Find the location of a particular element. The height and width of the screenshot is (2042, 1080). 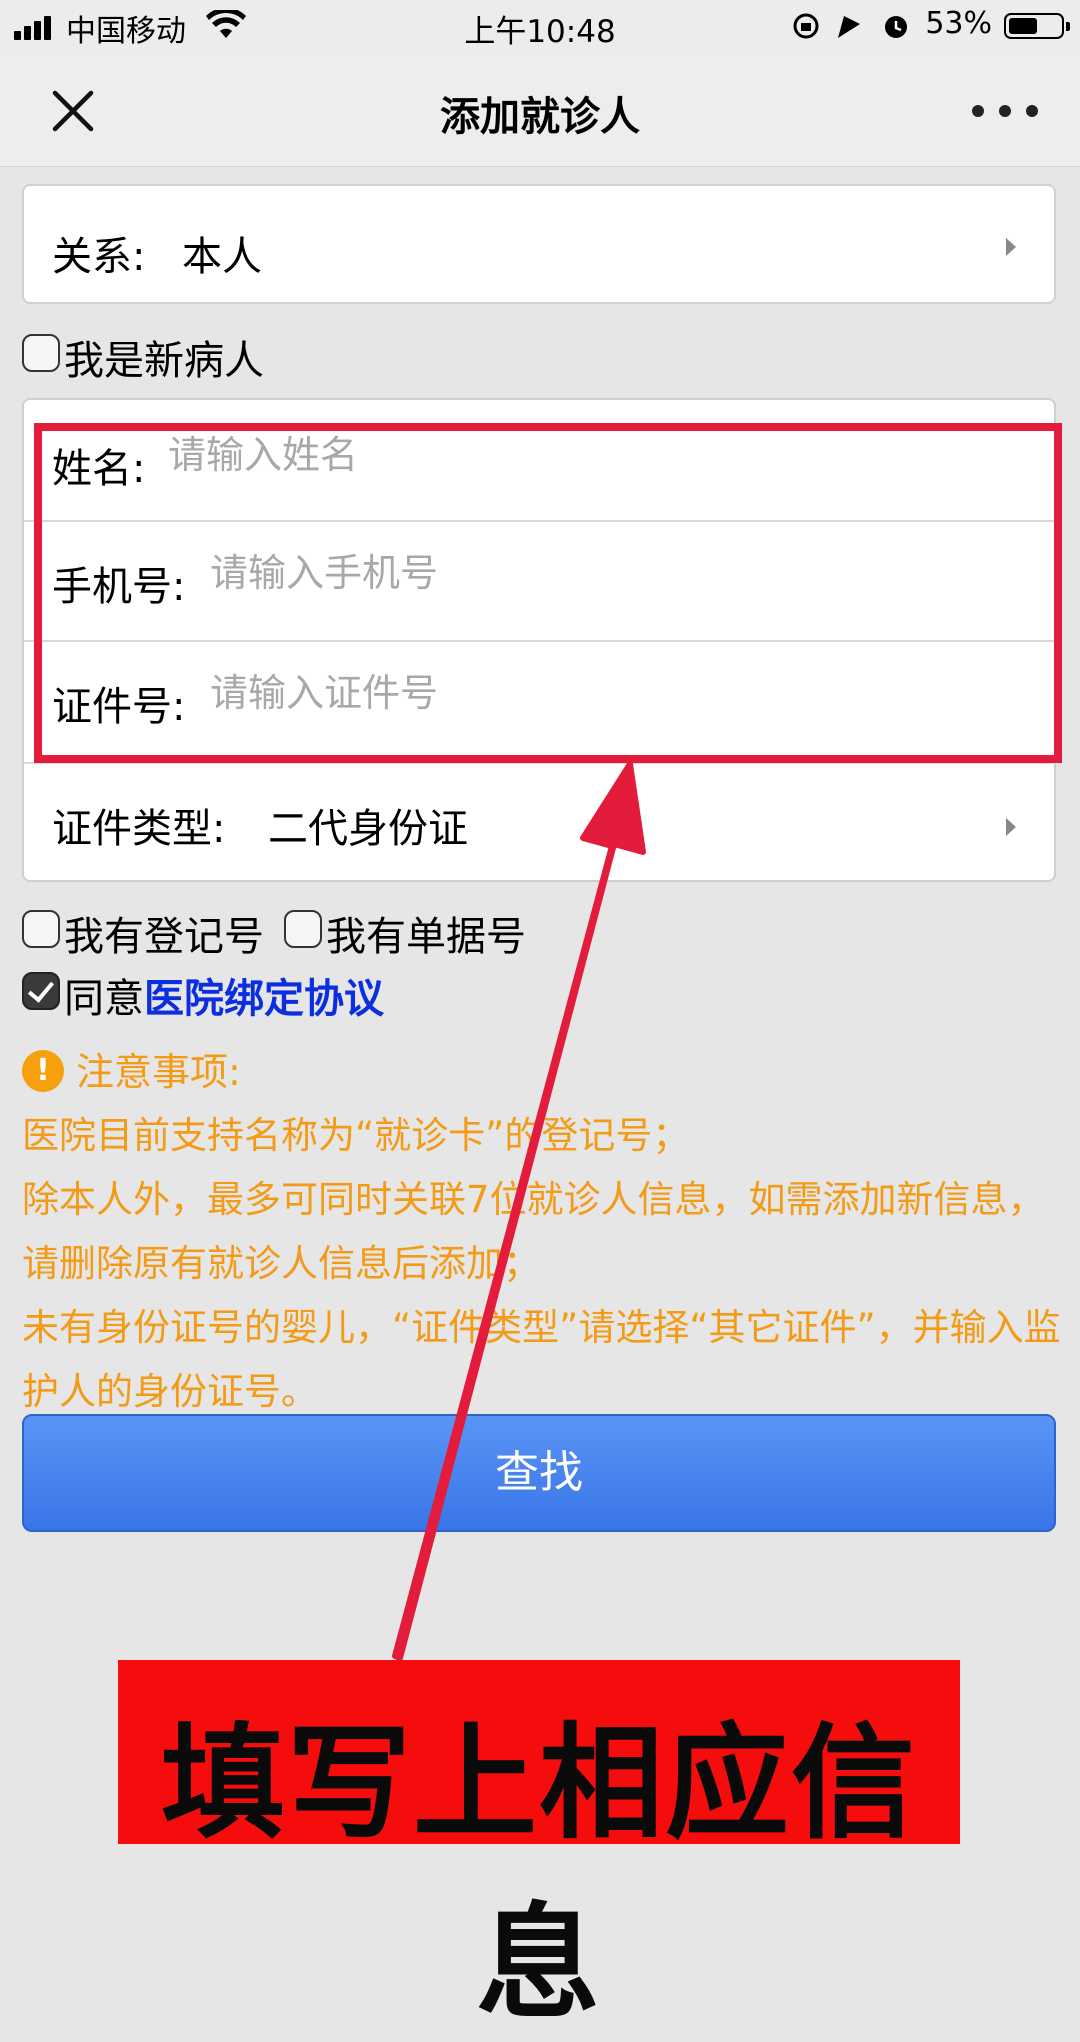

receipt-number-label: 我有单据号 is located at coordinates (426, 937).